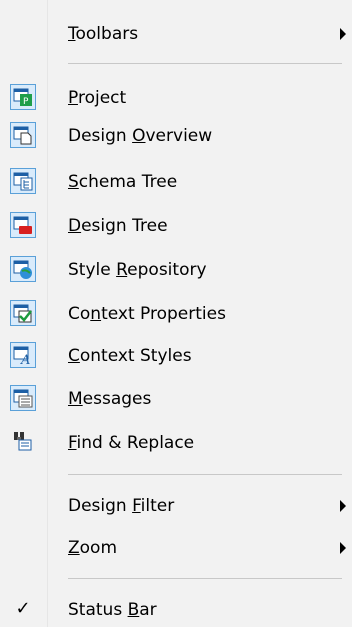 The height and width of the screenshot is (628, 352). What do you see at coordinates (131, 443) in the screenshot?
I see `menu-item-label: Find & Replace` at bounding box center [131, 443].